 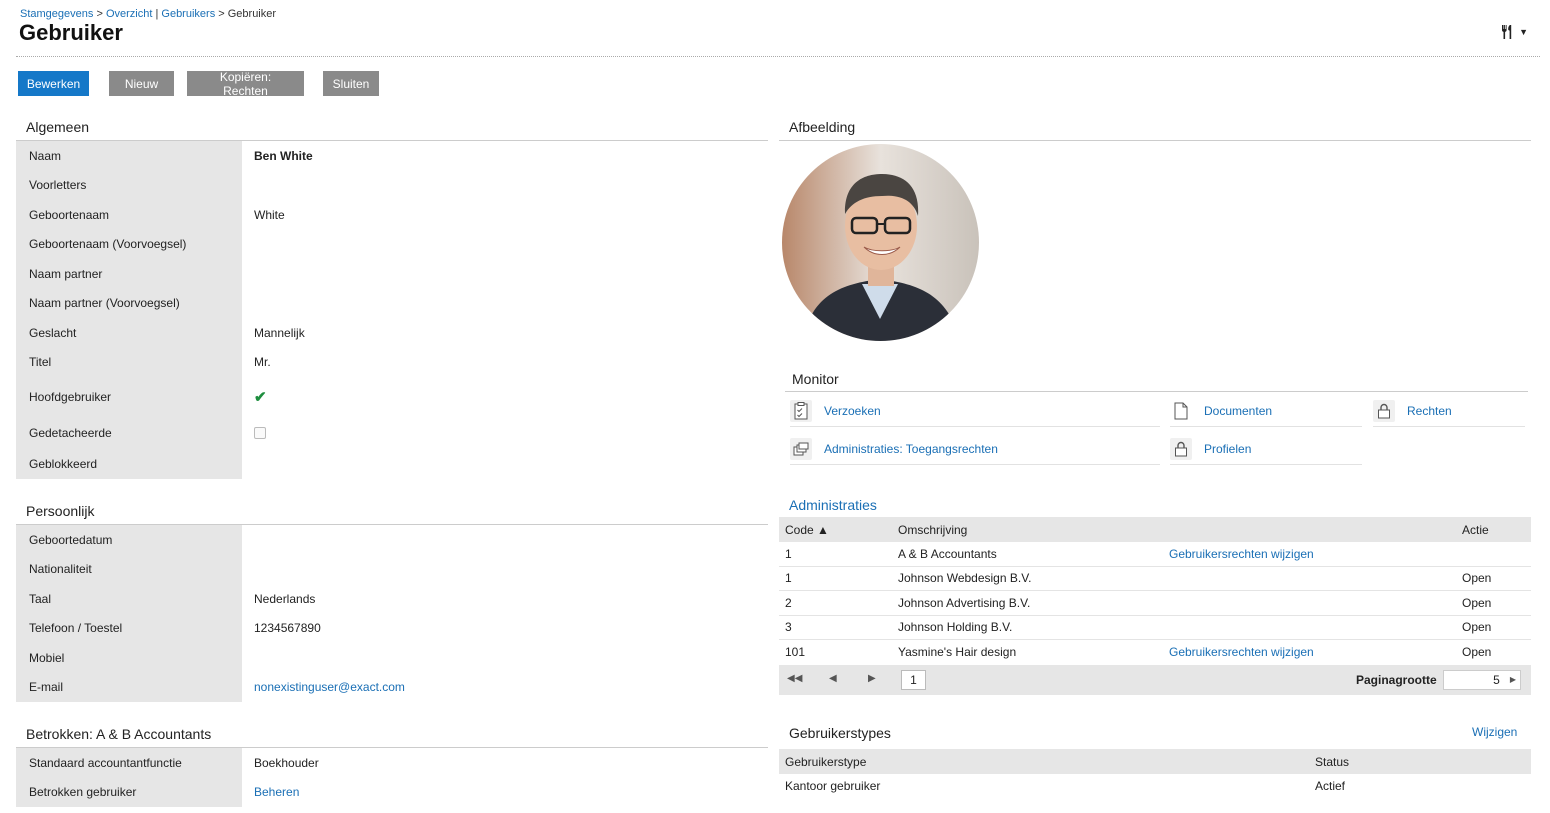 I want to click on form-value-accountant-function: Boekhouder, so click(x=286, y=762).